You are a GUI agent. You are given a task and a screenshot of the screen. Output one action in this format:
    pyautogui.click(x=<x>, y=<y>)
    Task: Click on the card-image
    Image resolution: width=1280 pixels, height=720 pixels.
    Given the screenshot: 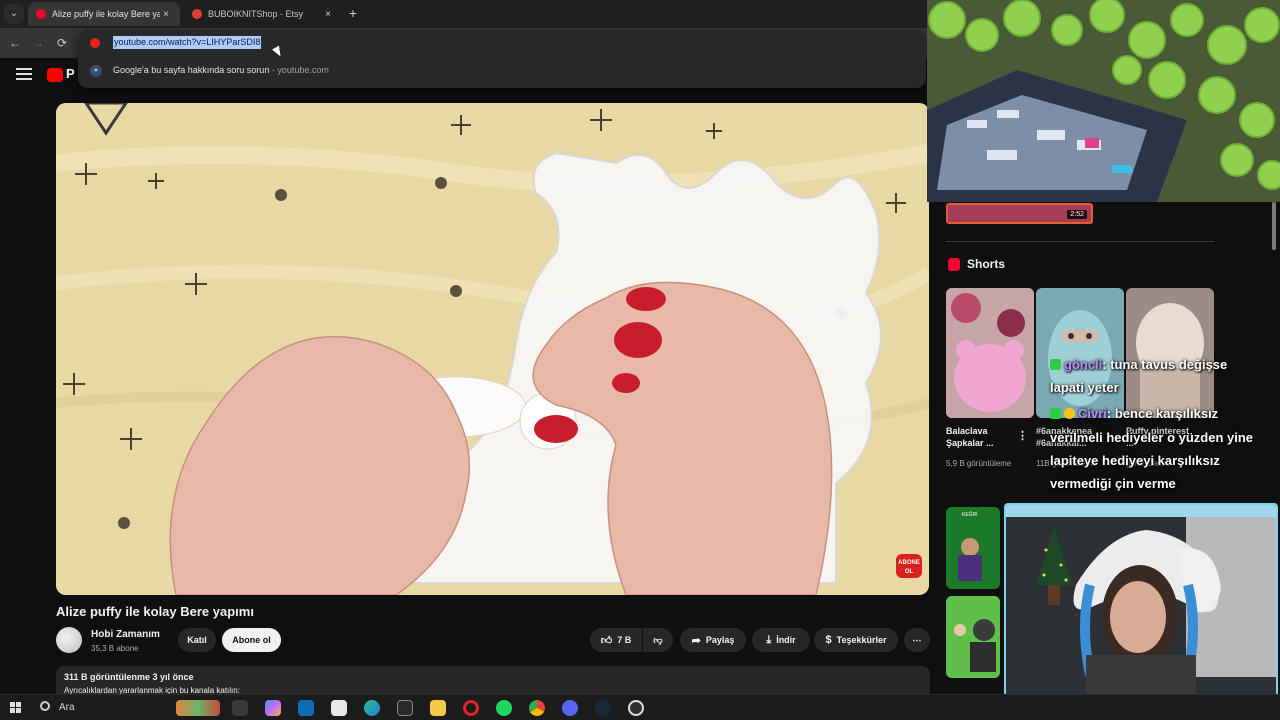 What is the action you would take?
    pyautogui.click(x=973, y=637)
    